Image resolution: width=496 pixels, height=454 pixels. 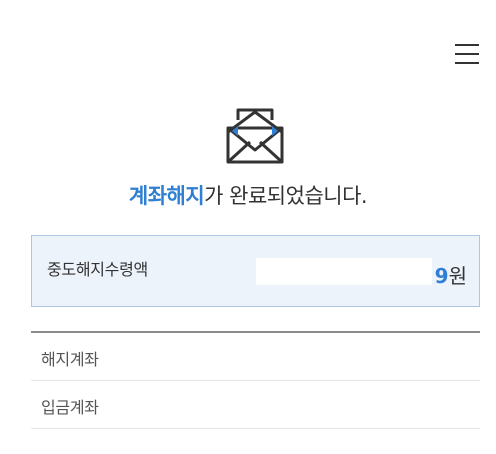 I want to click on completion-message-rest: 가 완료되었습니다., so click(x=286, y=196).